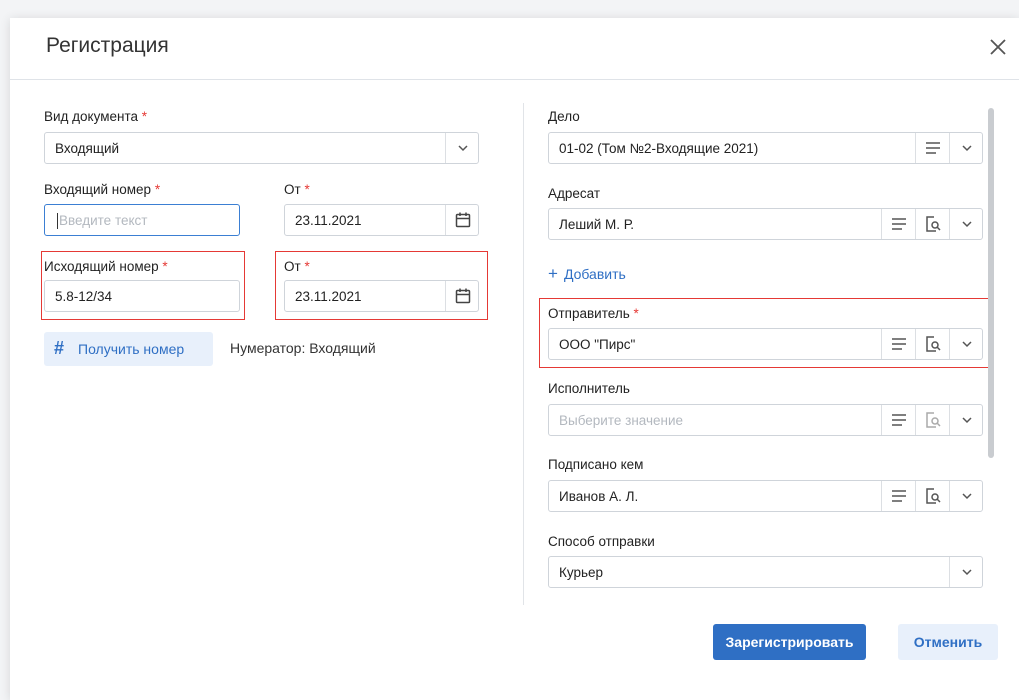 This screenshot has height=700, width=1019. What do you see at coordinates (328, 296) in the screenshot?
I see `outgoing-date-value: 23.11.2021` at bounding box center [328, 296].